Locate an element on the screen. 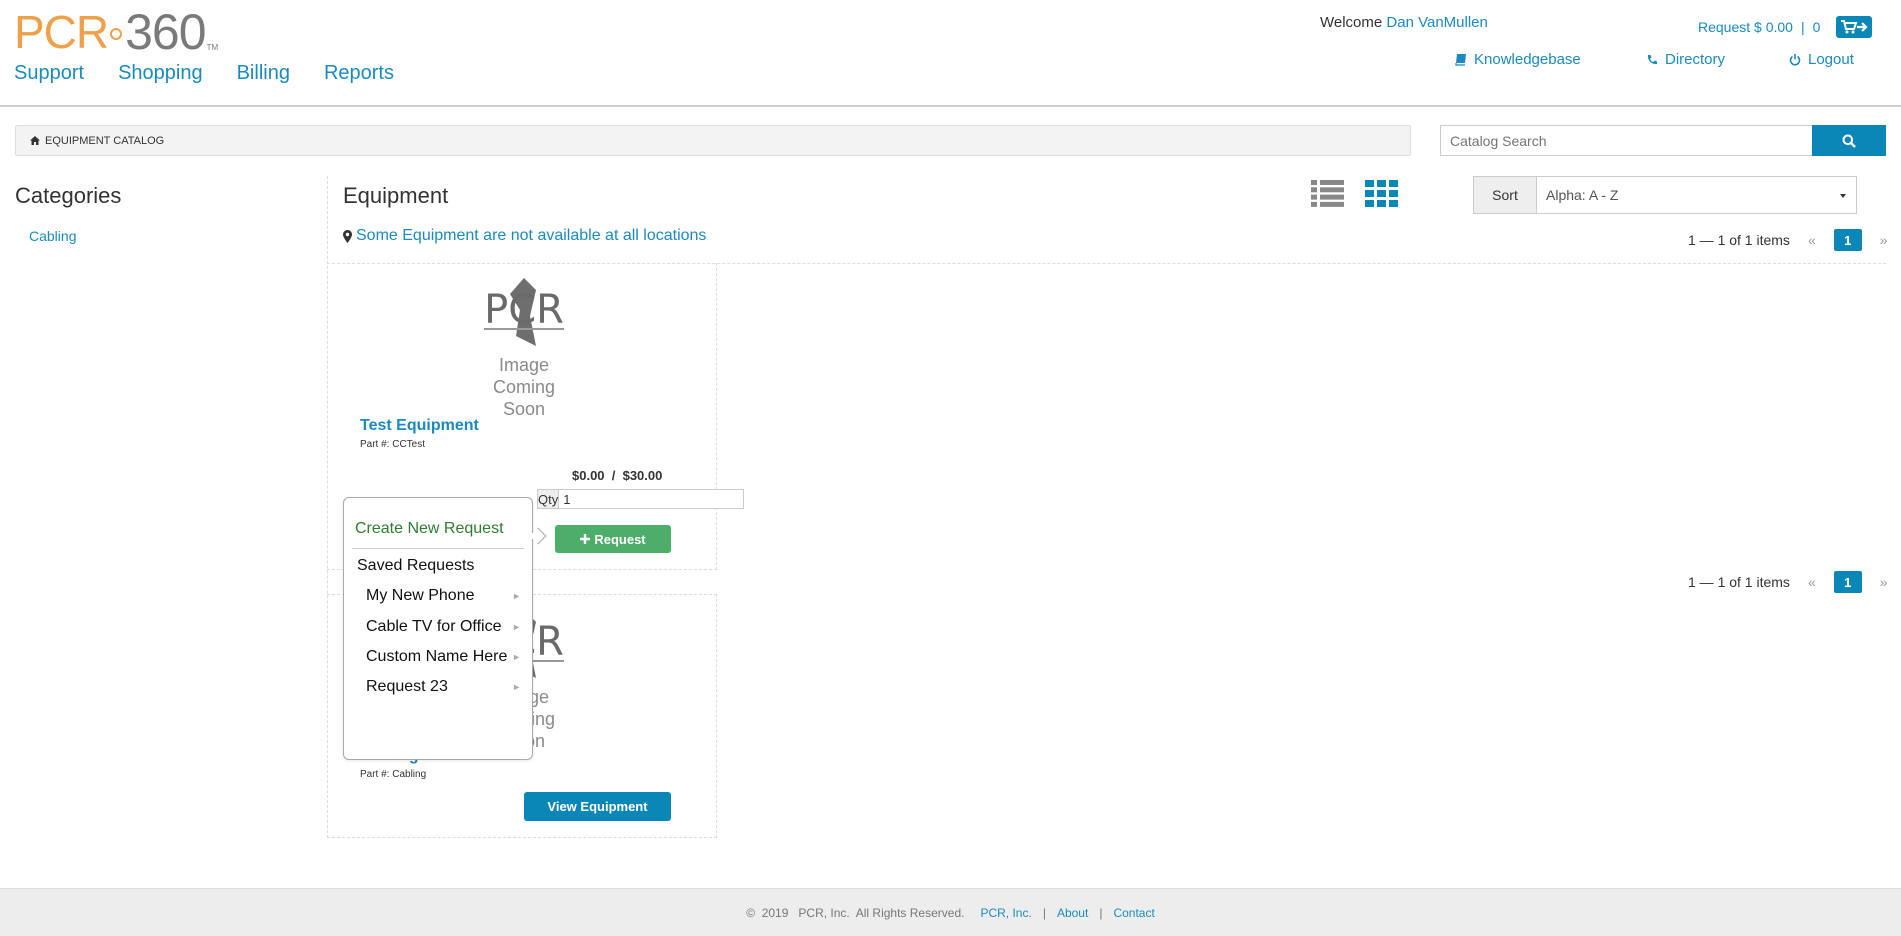 The width and height of the screenshot is (1901, 936). product-part-number: Part #: CCTest is located at coordinates (393, 444).